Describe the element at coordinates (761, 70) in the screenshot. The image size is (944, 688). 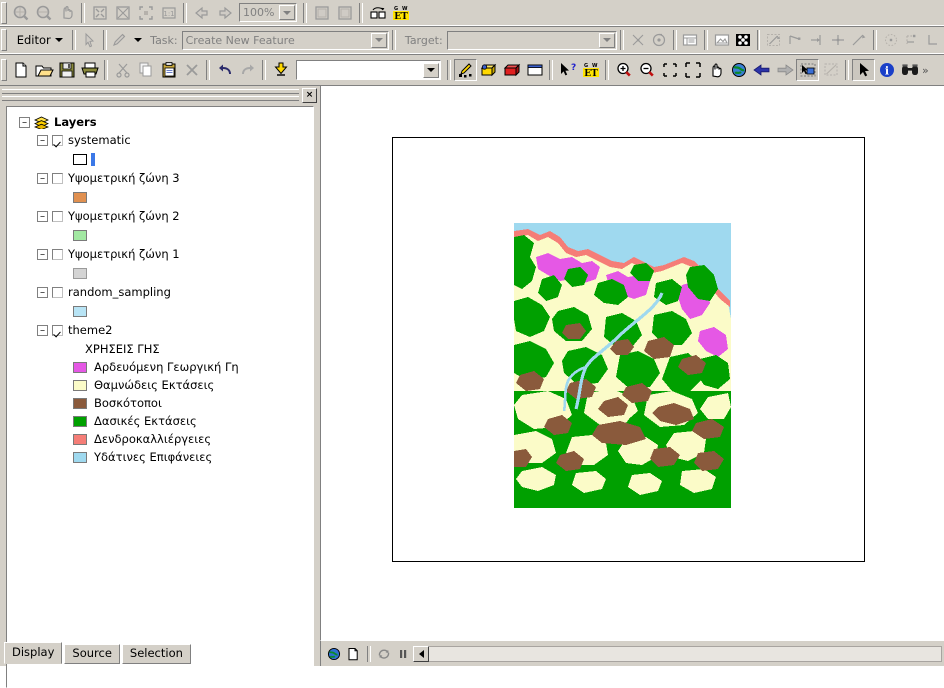
I see `back-extent-icon` at that location.